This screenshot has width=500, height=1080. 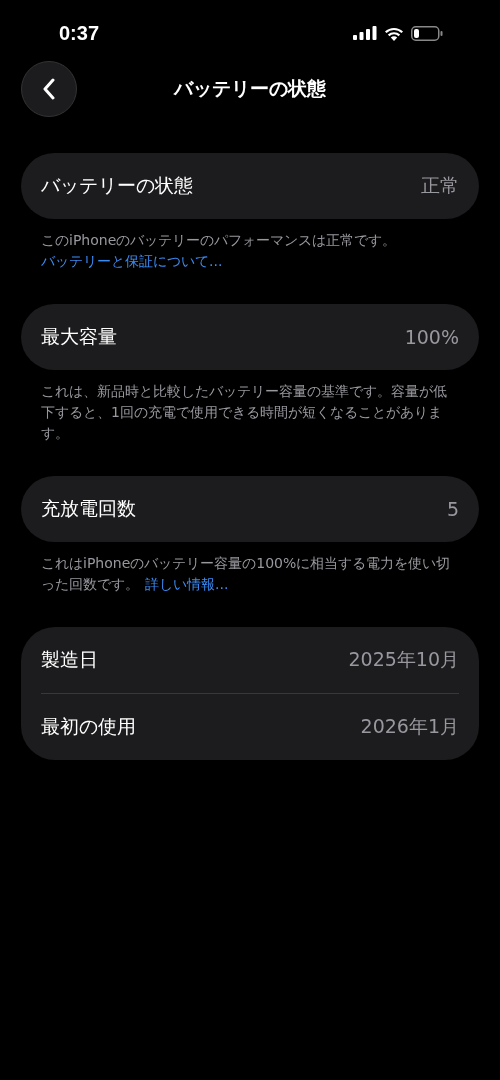 What do you see at coordinates (88, 508) in the screenshot?
I see `row-label: 充放電回数` at bounding box center [88, 508].